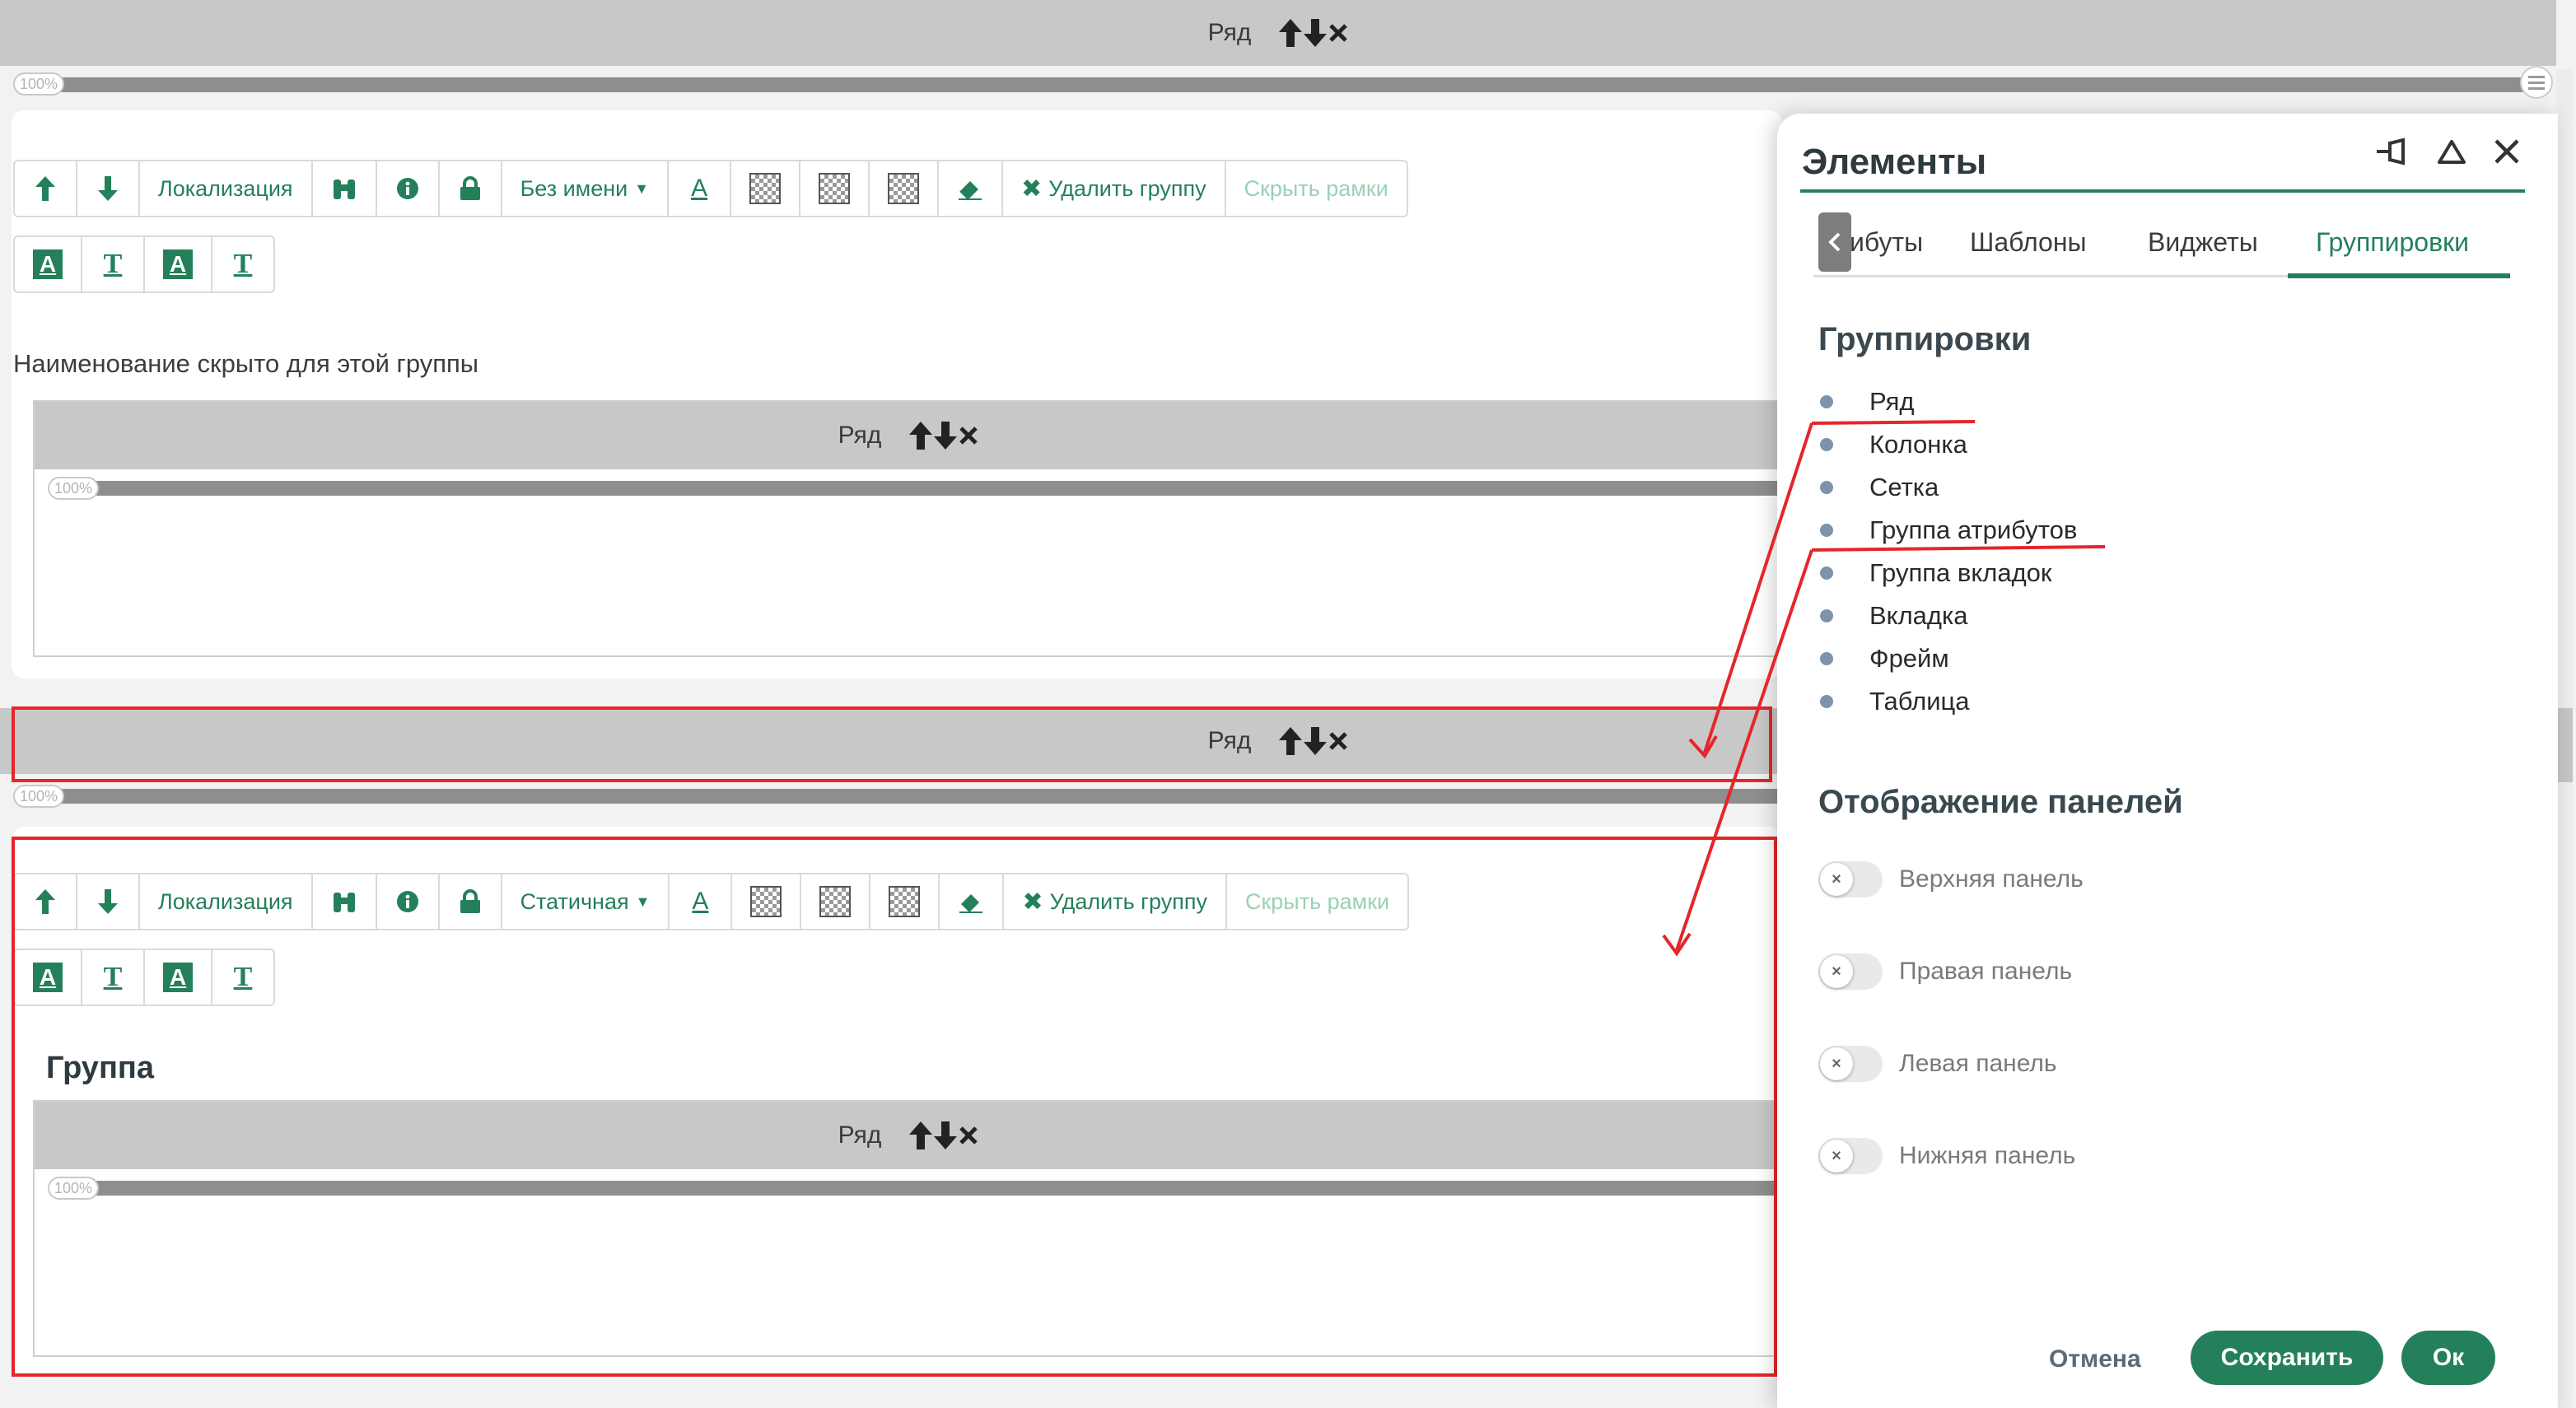 This screenshot has width=2576, height=1408. What do you see at coordinates (1958, 549) in the screenshot?
I see `annotation-underline-attribute-group` at bounding box center [1958, 549].